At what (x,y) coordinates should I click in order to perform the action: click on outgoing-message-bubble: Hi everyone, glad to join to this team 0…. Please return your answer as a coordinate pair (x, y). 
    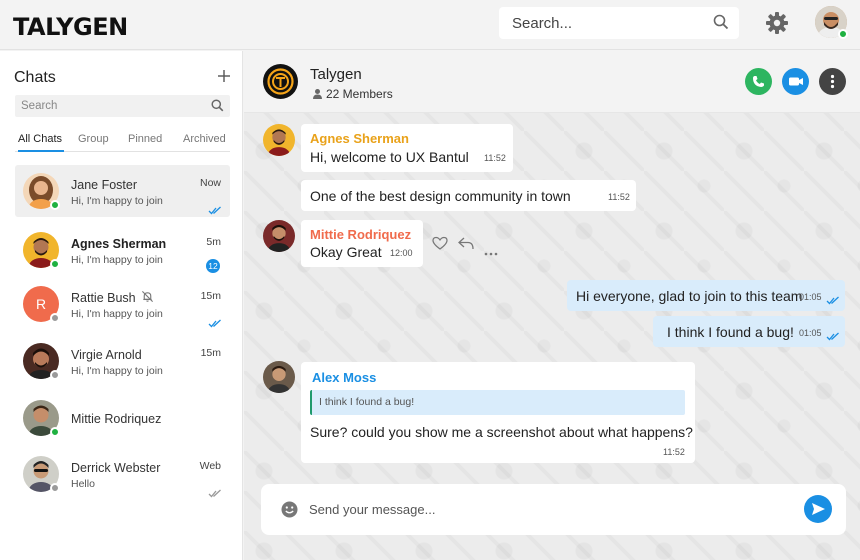
    Looking at the image, I should click on (706, 295).